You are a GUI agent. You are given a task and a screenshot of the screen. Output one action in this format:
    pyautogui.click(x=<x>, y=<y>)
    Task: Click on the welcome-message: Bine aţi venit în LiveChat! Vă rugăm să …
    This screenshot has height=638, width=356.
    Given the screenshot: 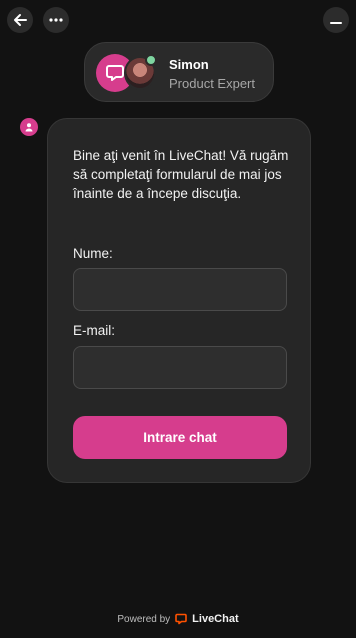 What is the action you would take?
    pyautogui.click(x=181, y=174)
    